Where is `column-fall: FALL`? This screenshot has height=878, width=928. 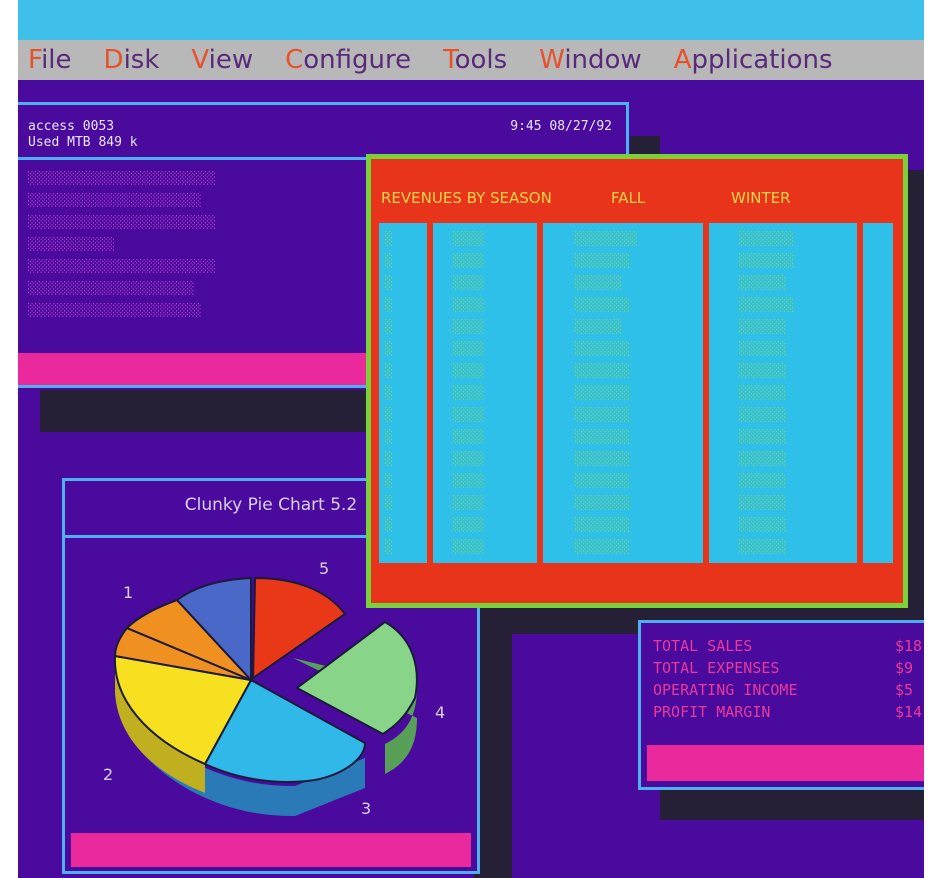 column-fall: FALL is located at coordinates (628, 198).